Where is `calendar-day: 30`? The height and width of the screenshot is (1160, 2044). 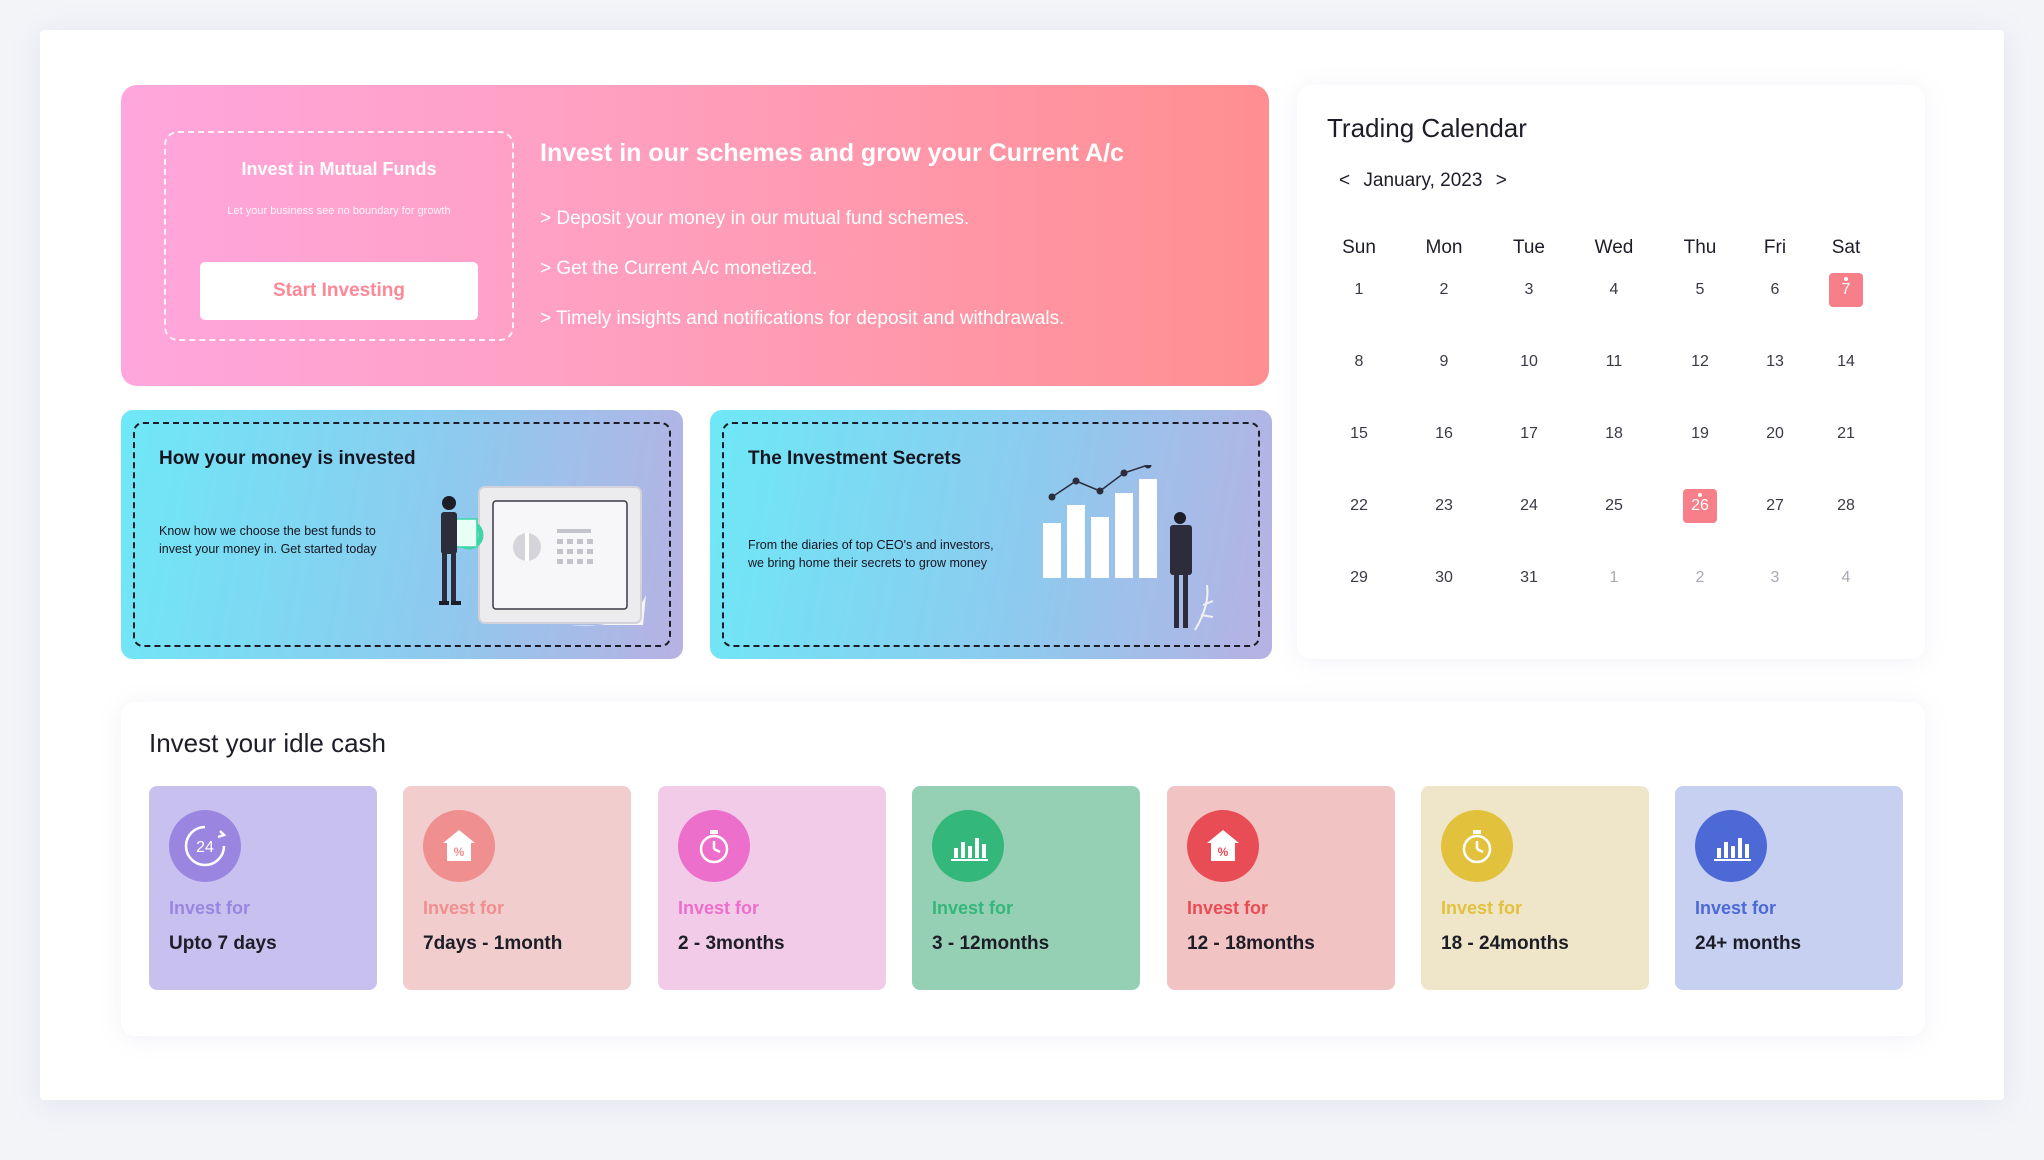
calendar-day: 30 is located at coordinates (1444, 578).